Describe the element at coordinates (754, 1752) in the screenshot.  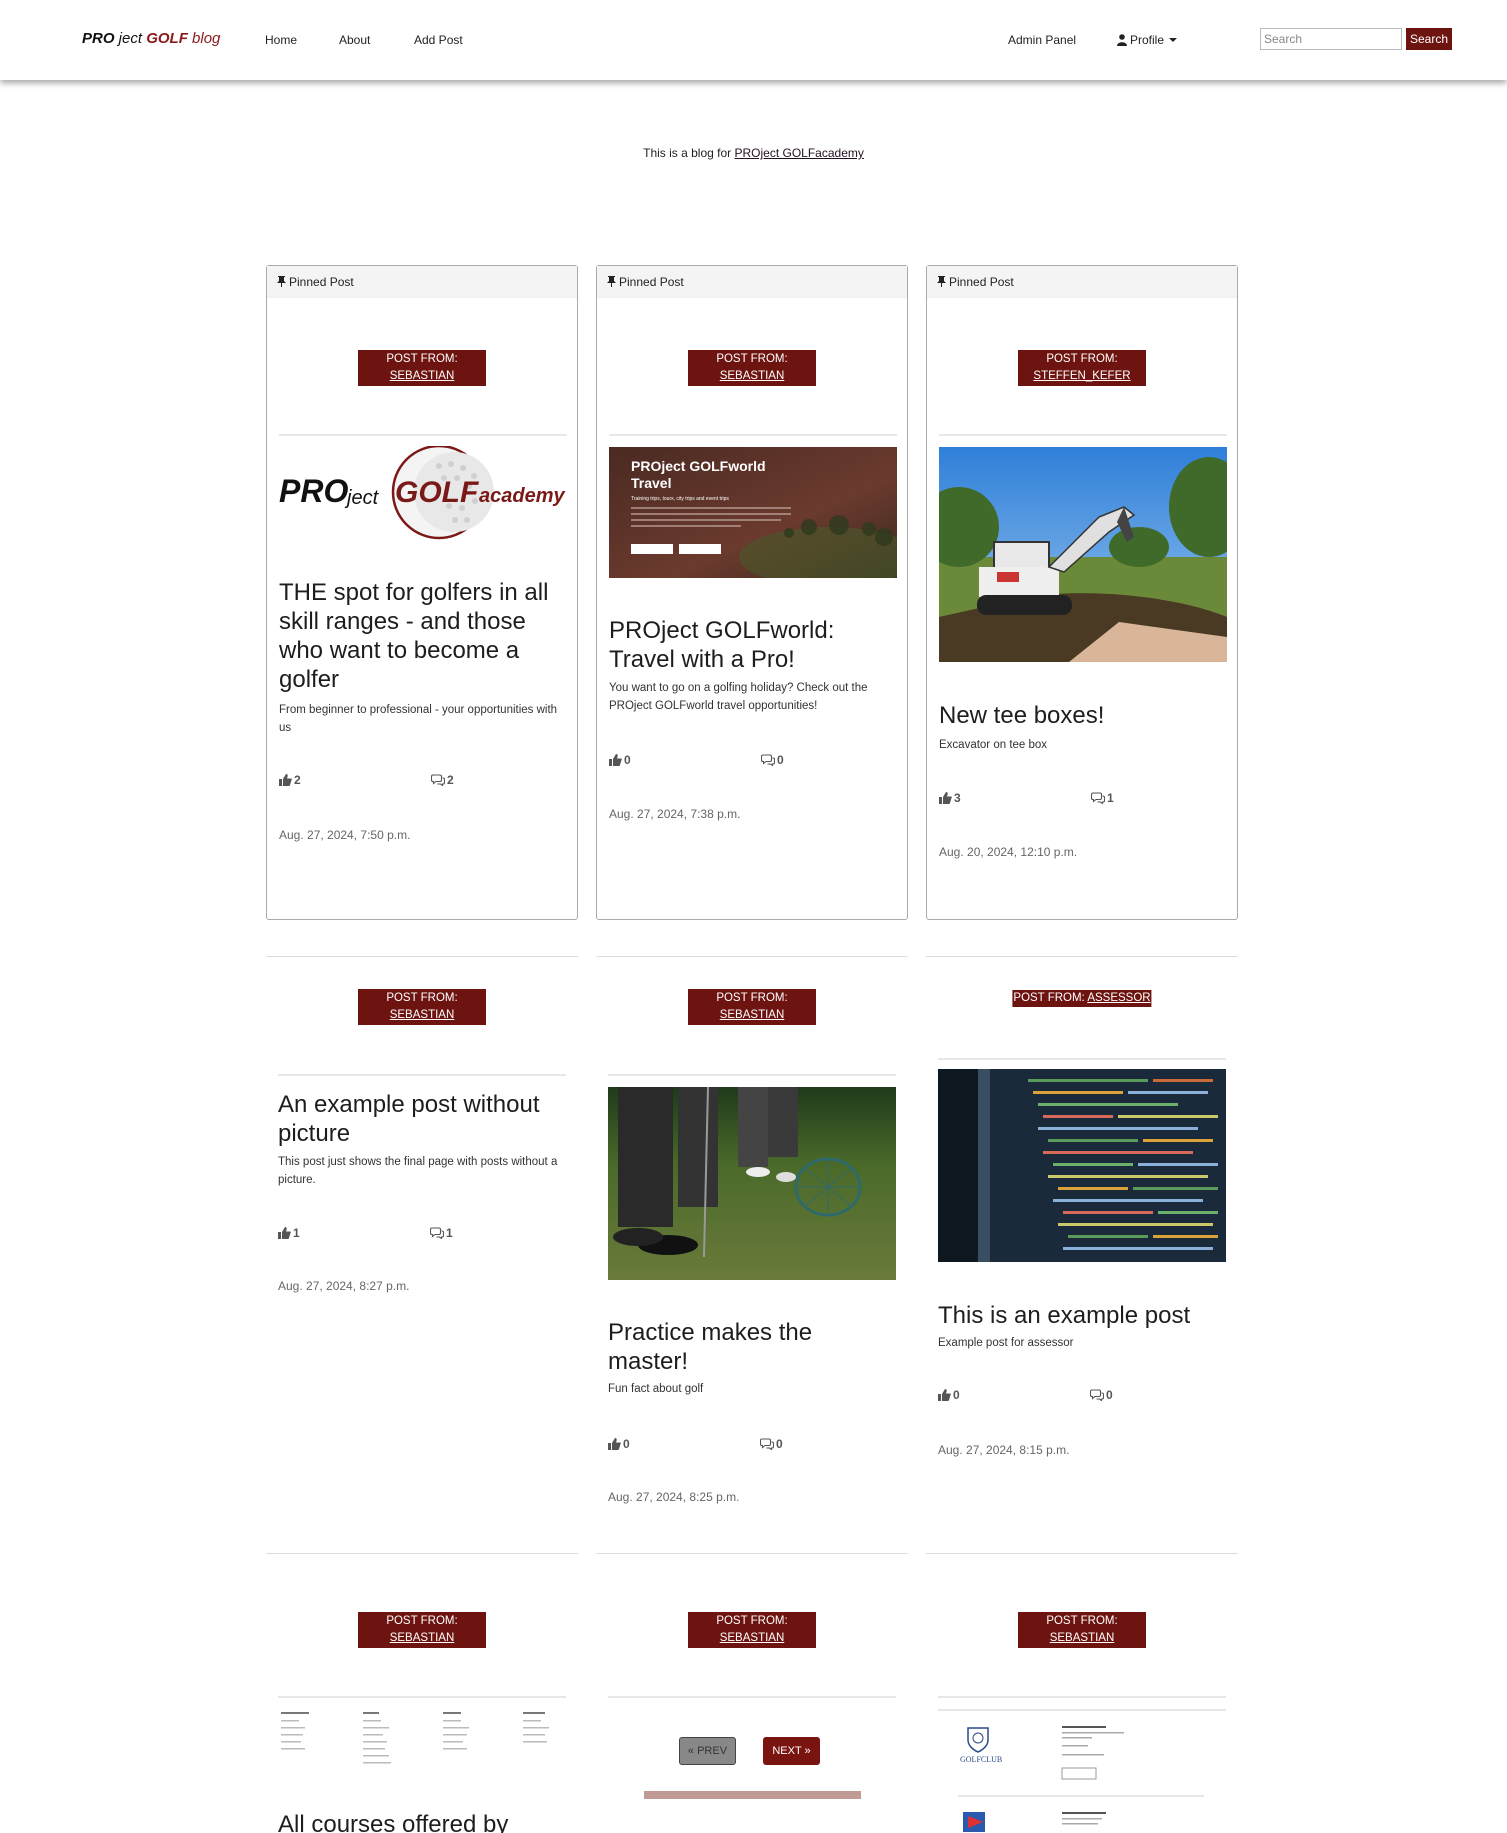
I see `pagination: « PREV NEXT »` at that location.